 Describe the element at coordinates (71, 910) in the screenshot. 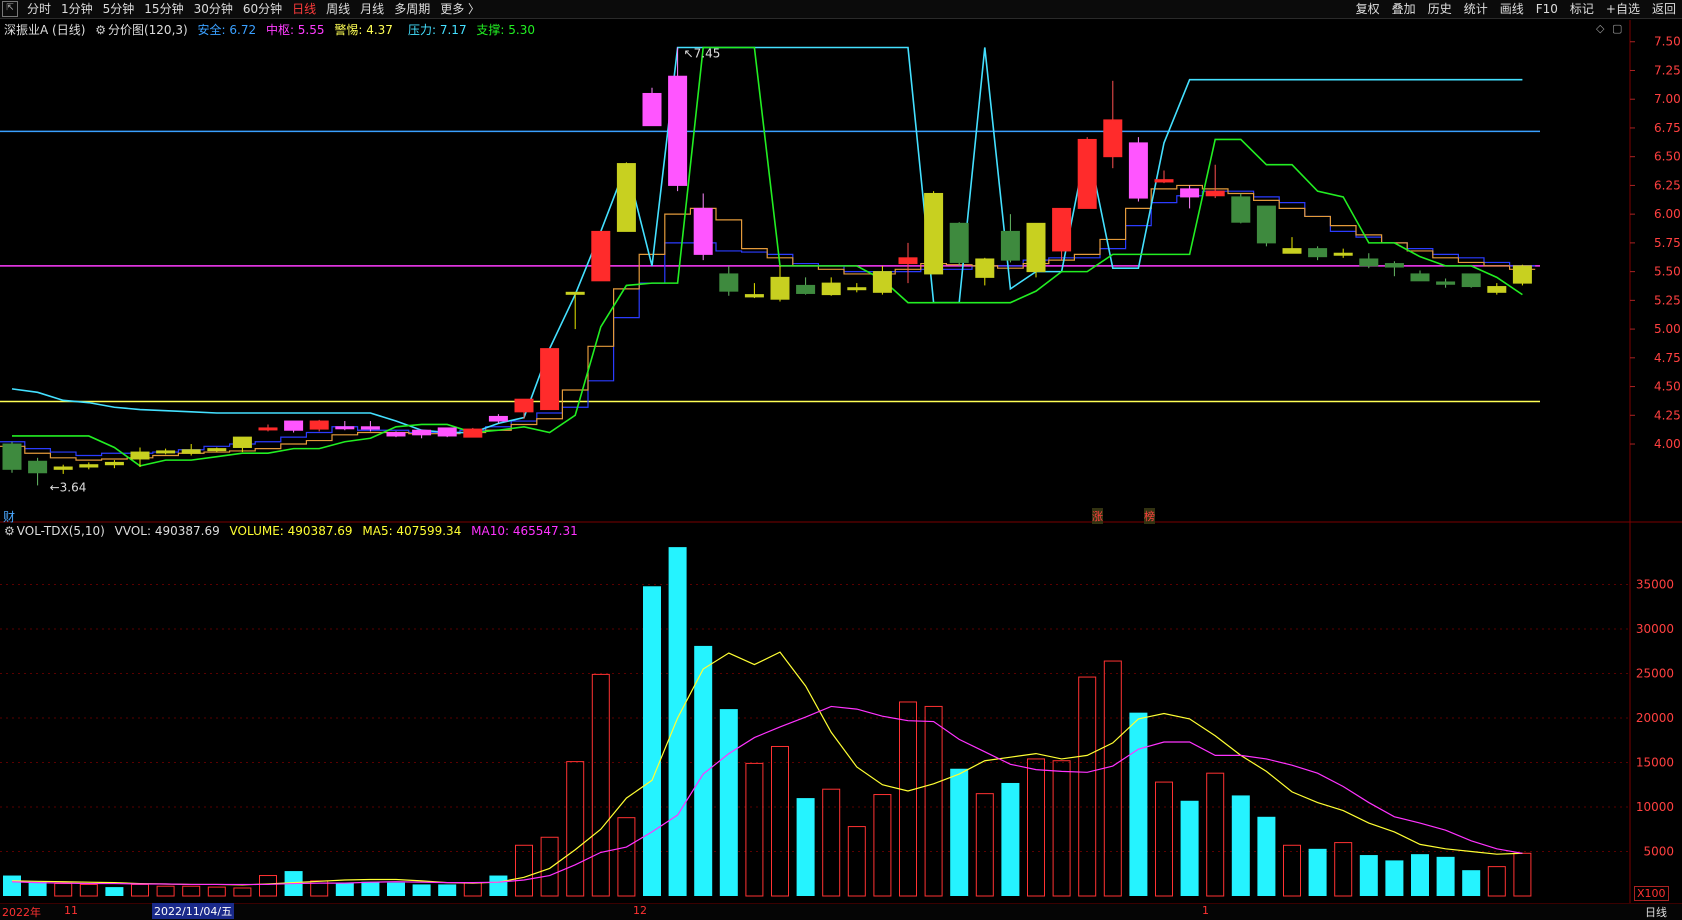

I see `month-11-label: 11` at that location.